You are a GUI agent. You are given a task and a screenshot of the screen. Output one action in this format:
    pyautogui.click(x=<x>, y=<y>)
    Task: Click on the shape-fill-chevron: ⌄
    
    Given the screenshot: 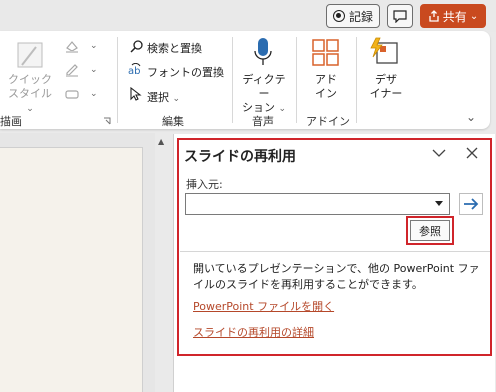 What is the action you would take?
    pyautogui.click(x=94, y=46)
    